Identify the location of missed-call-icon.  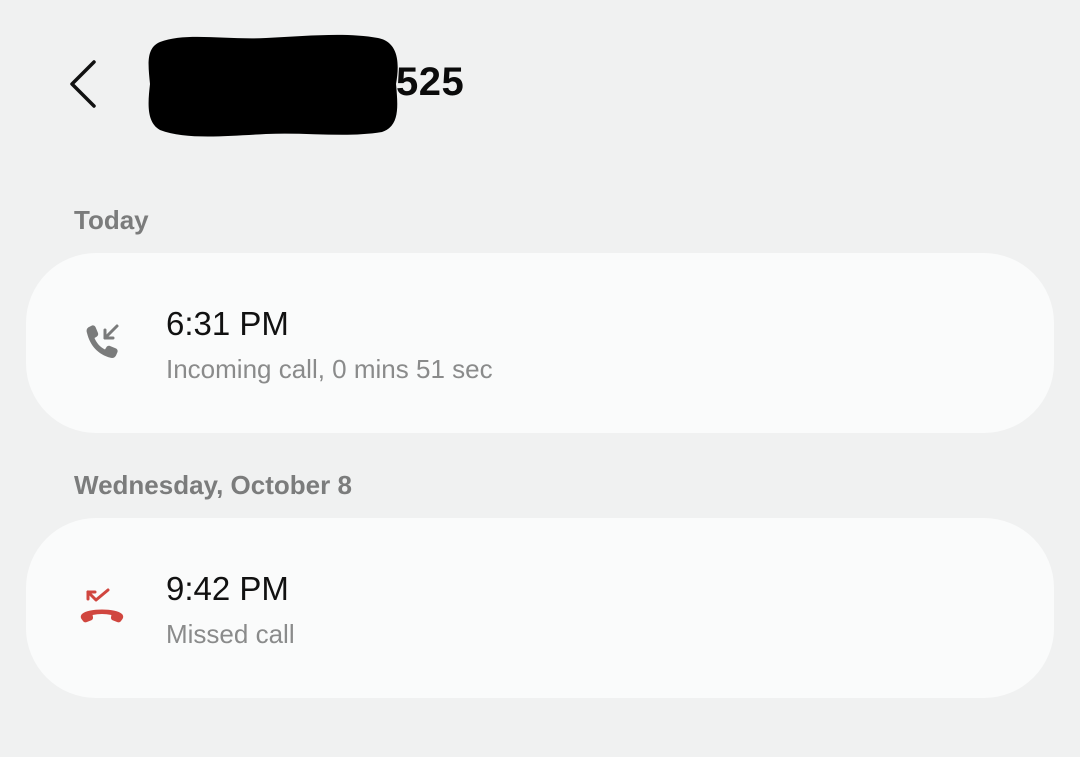
(102, 605).